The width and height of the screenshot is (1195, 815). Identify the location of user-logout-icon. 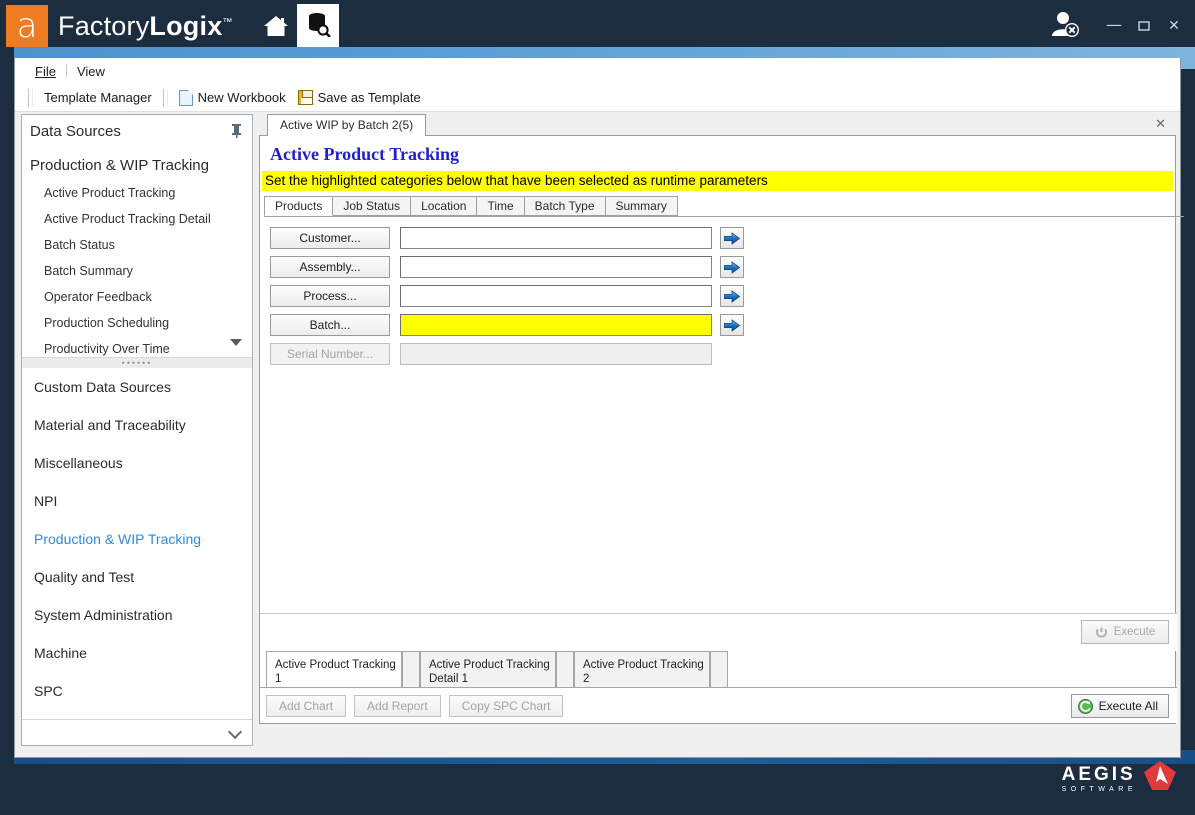
(1066, 26).